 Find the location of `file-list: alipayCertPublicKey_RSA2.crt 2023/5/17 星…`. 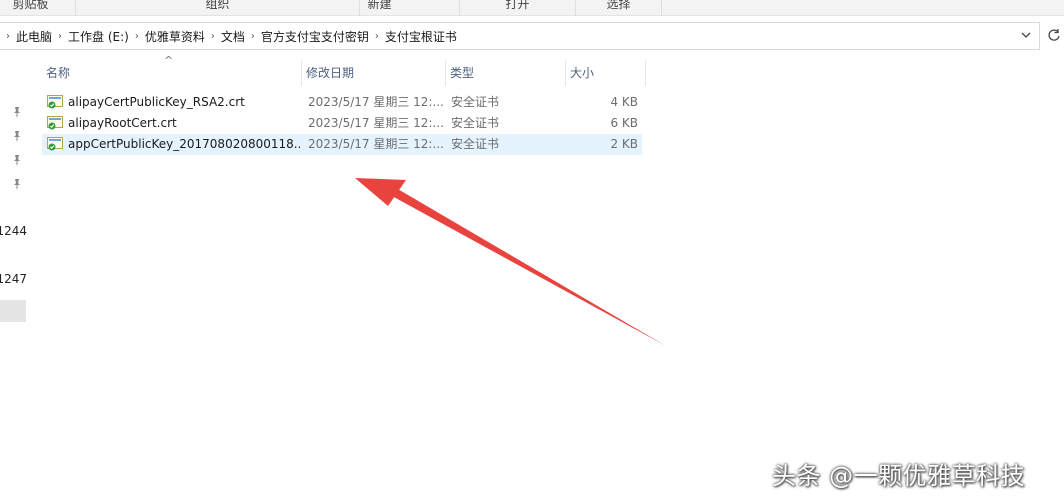

file-list: alipayCertPublicKey_RSA2.crt 2023/5/17 星… is located at coordinates (342, 123).